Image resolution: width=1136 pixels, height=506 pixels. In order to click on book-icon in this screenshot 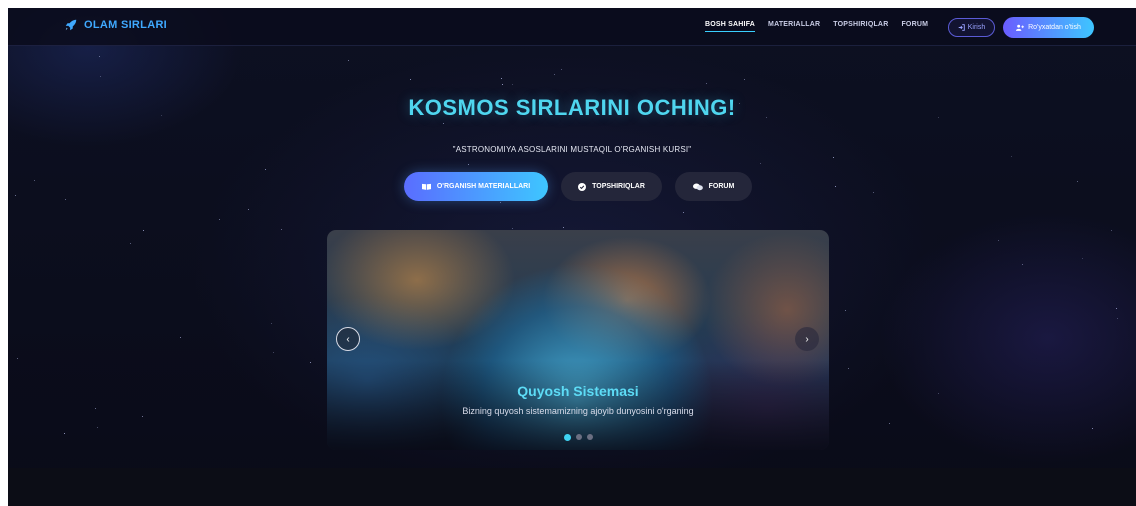, I will do `click(426, 186)`.